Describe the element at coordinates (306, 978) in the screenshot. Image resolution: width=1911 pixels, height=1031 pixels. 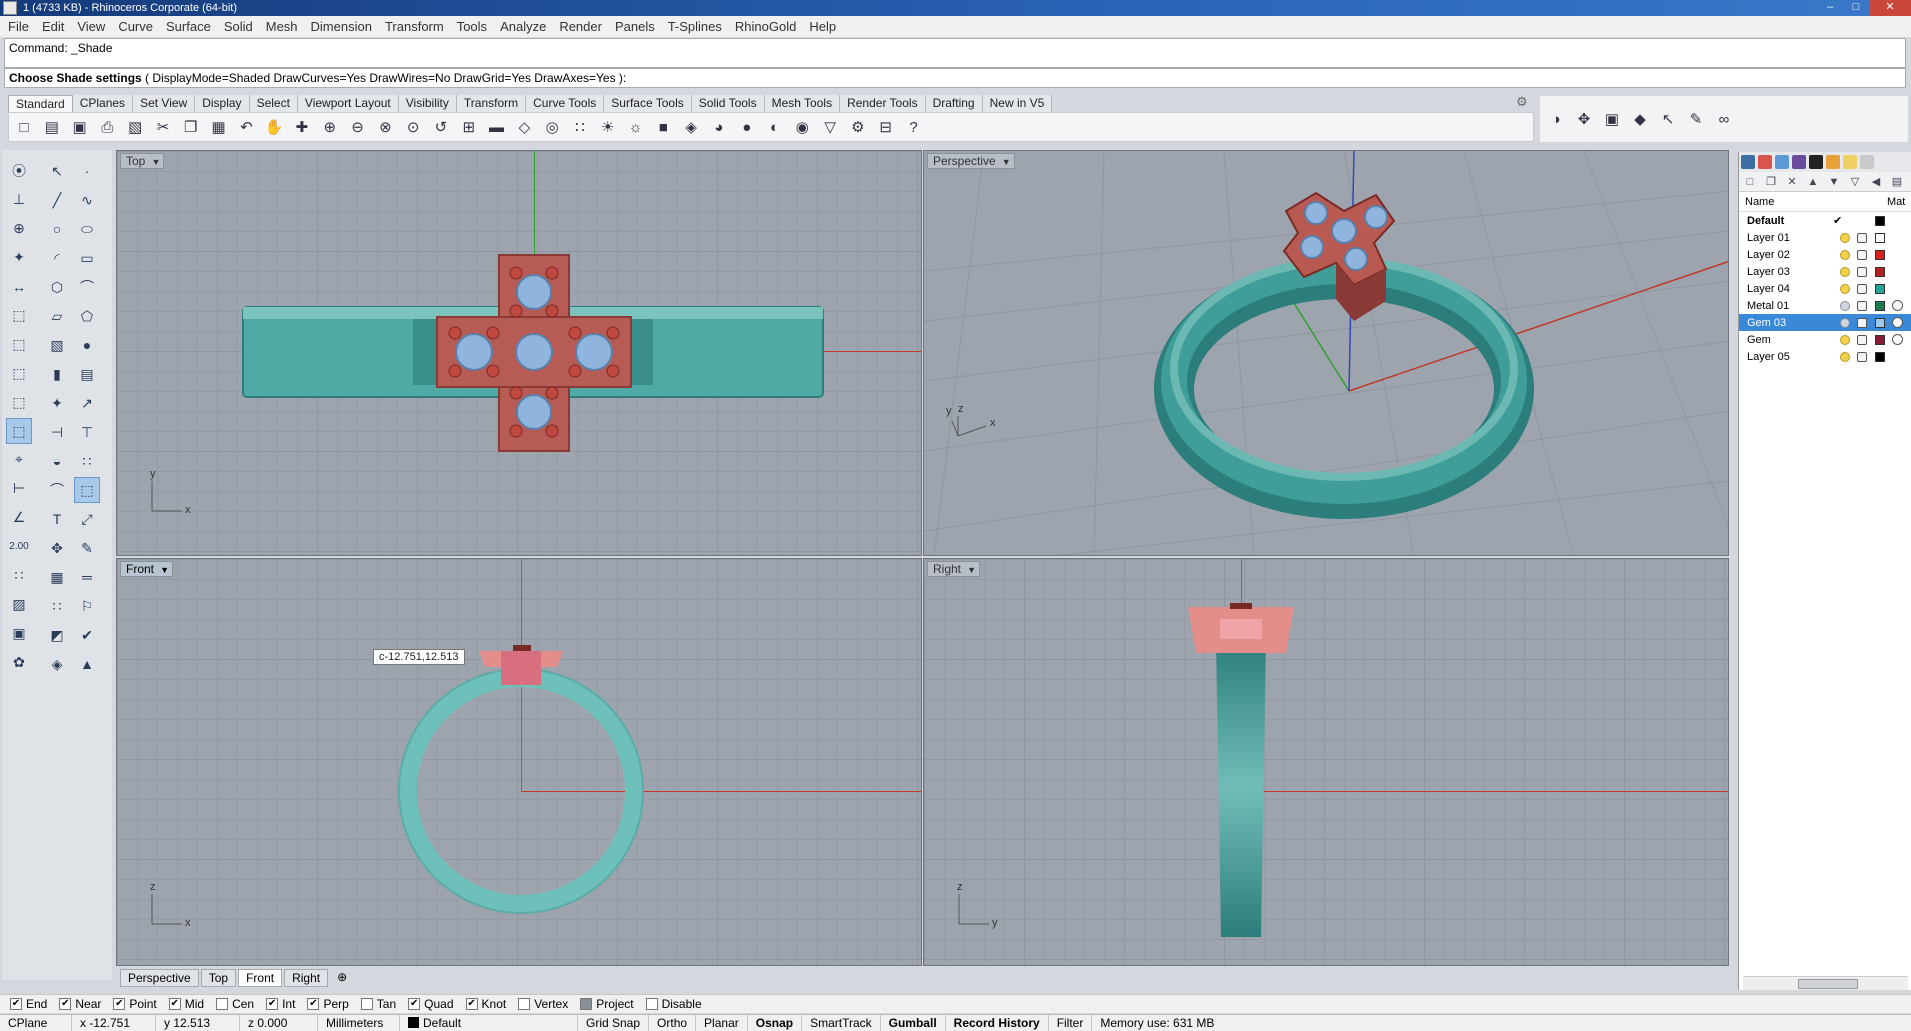
I see `viewport-tab-right: Right` at that location.